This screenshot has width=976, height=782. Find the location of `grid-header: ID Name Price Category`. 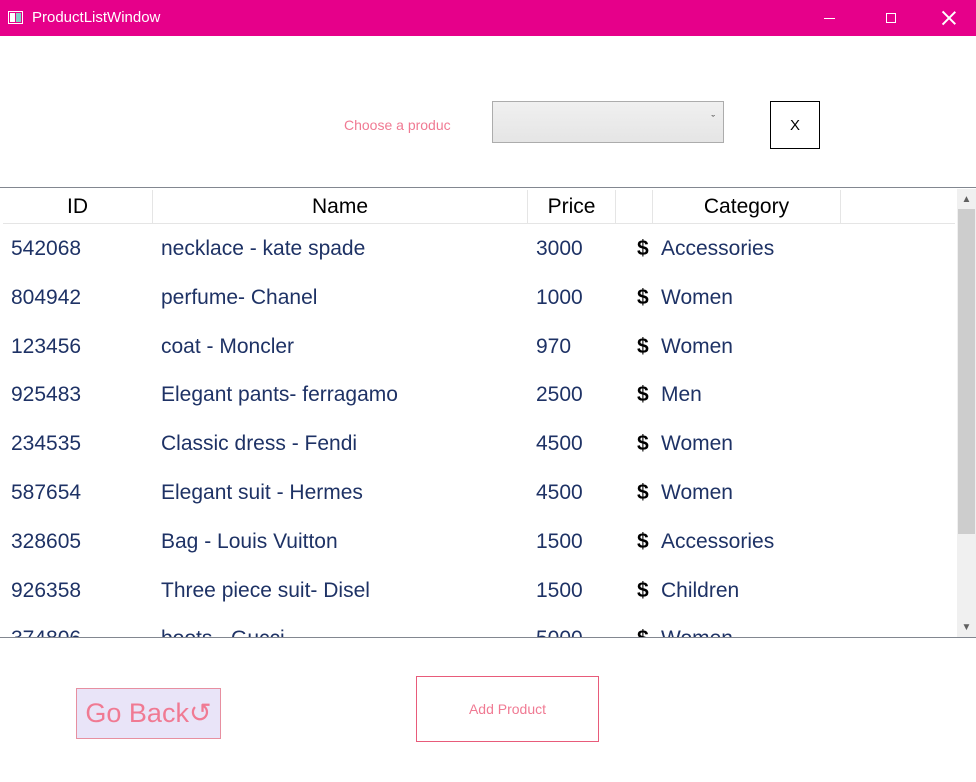

grid-header: ID Name Price Category is located at coordinates (479, 207).